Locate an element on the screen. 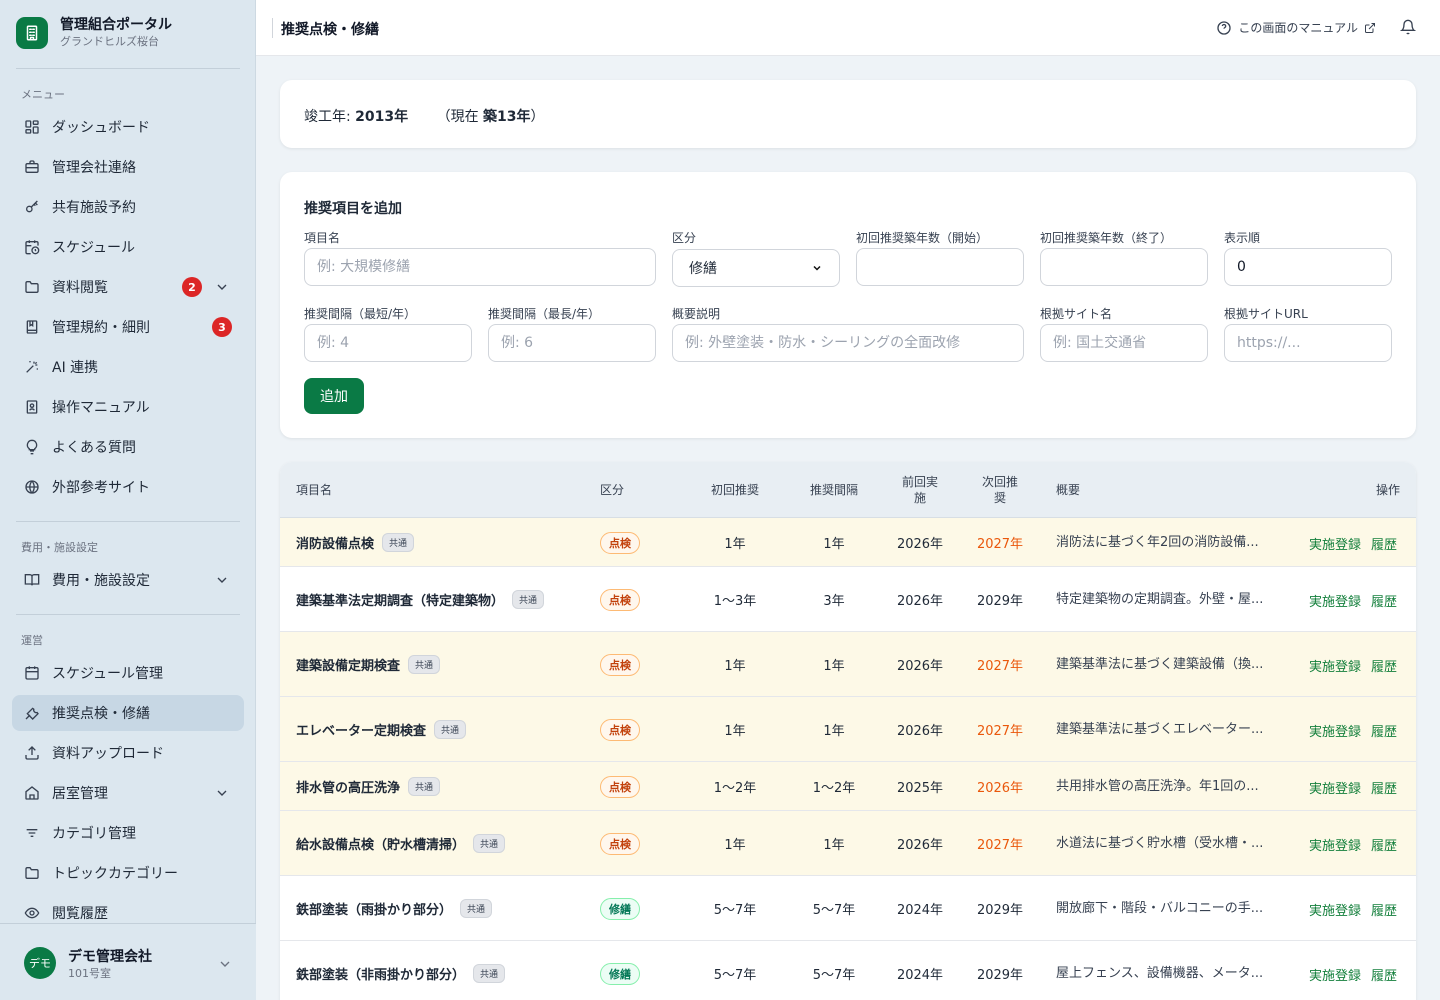  last-done: 2026年 is located at coordinates (920, 544).